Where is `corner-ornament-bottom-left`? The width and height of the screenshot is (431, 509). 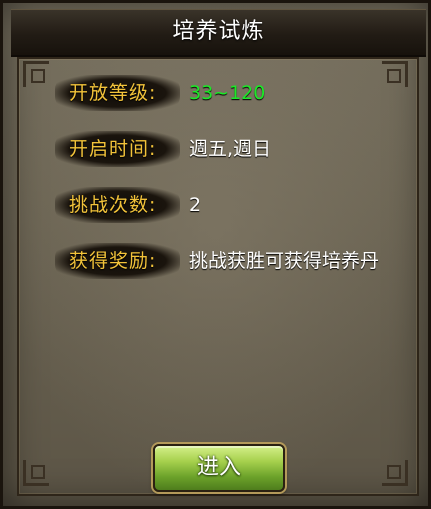 corner-ornament-bottom-left is located at coordinates (36, 473).